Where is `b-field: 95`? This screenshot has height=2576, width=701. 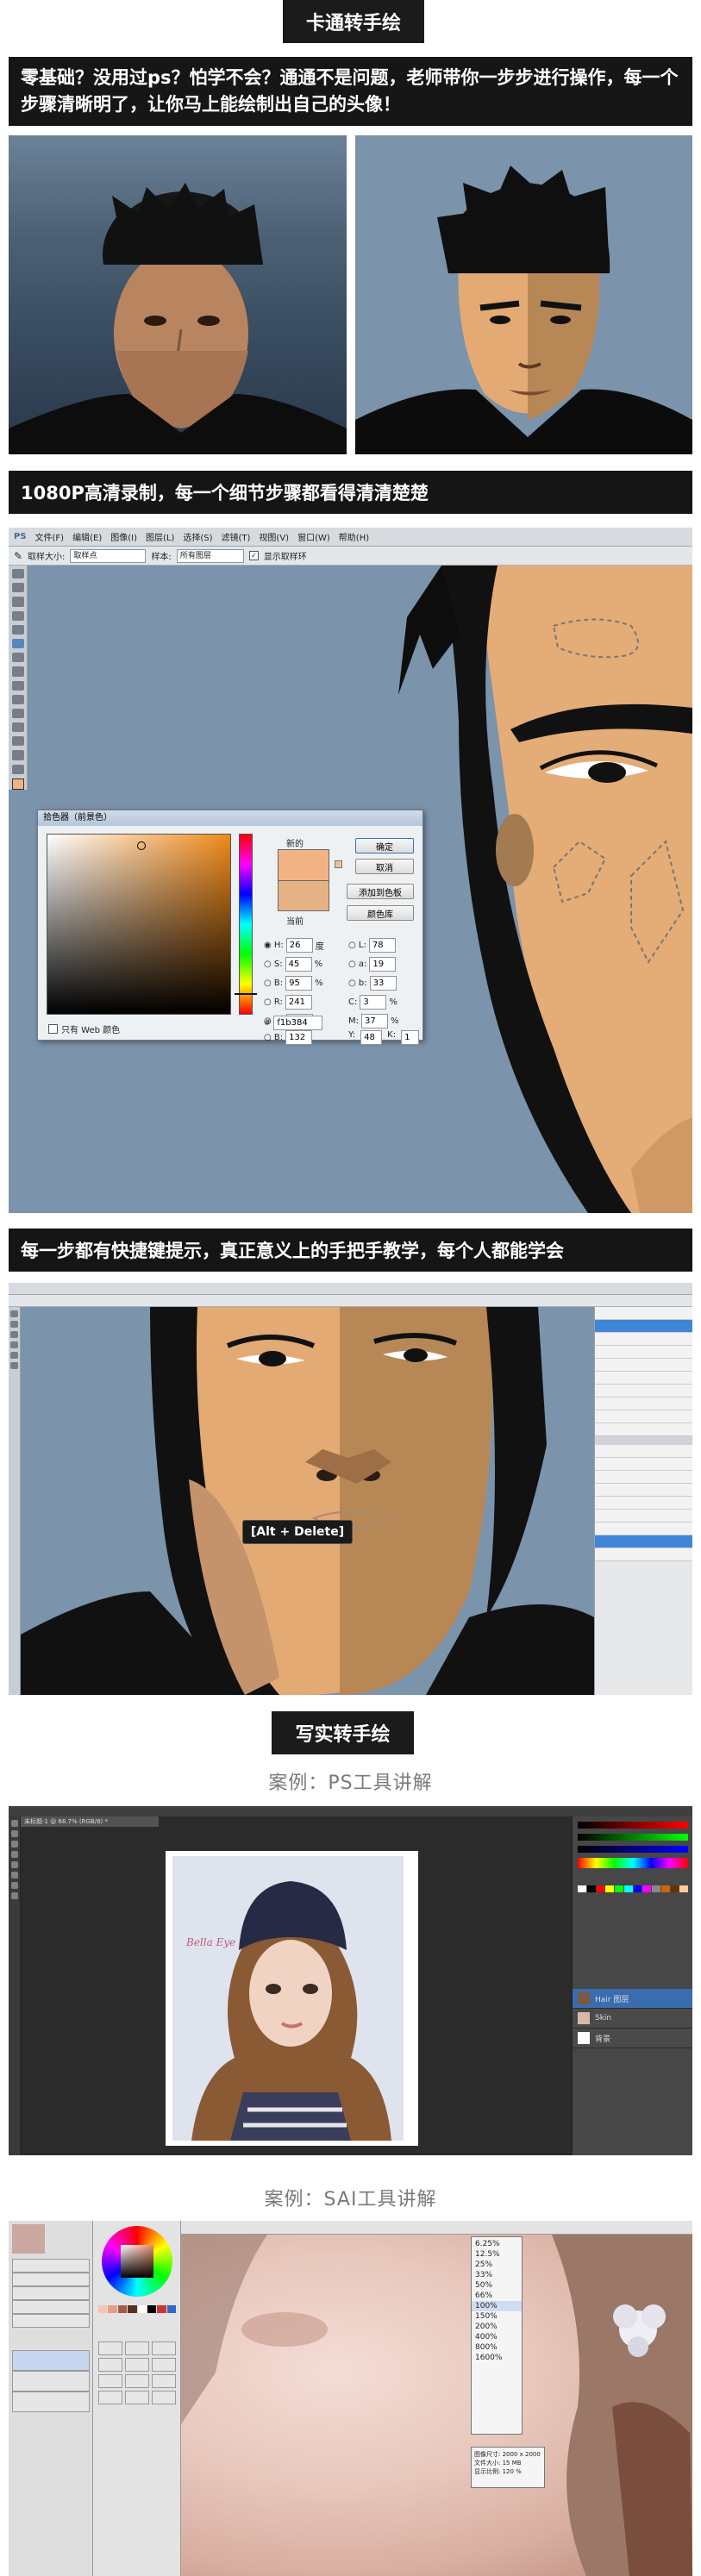
b-field: 95 is located at coordinates (299, 983).